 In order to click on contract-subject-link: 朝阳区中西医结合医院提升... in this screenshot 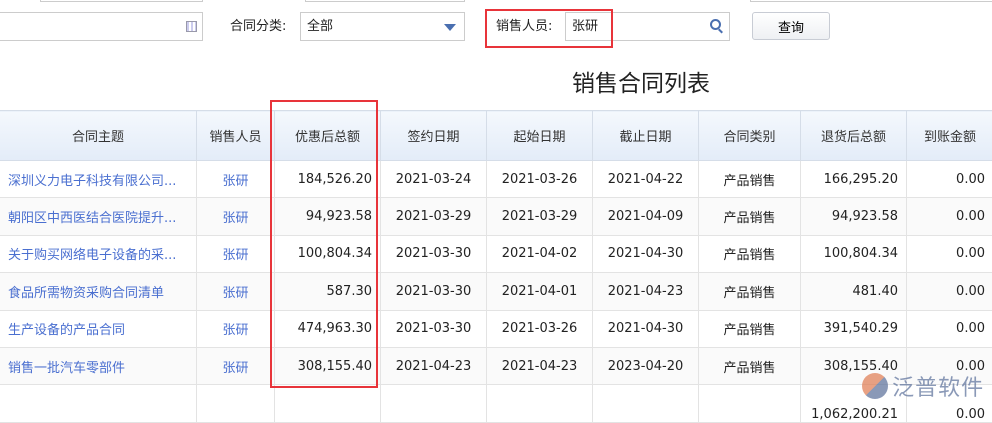, I will do `click(98, 216)`.